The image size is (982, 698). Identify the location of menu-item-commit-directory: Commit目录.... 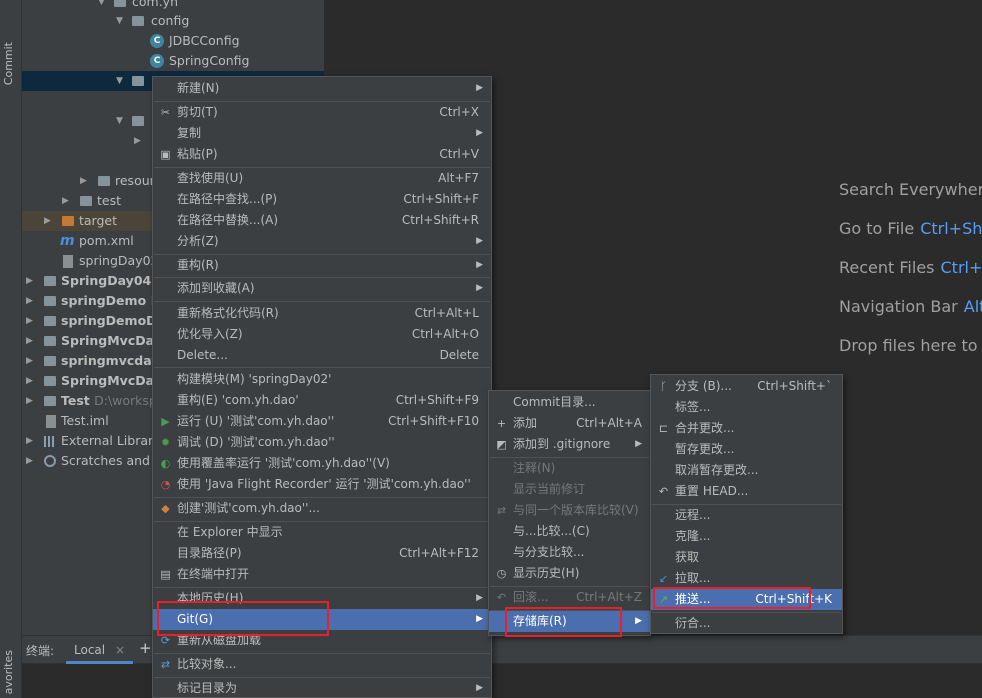
(569, 402).